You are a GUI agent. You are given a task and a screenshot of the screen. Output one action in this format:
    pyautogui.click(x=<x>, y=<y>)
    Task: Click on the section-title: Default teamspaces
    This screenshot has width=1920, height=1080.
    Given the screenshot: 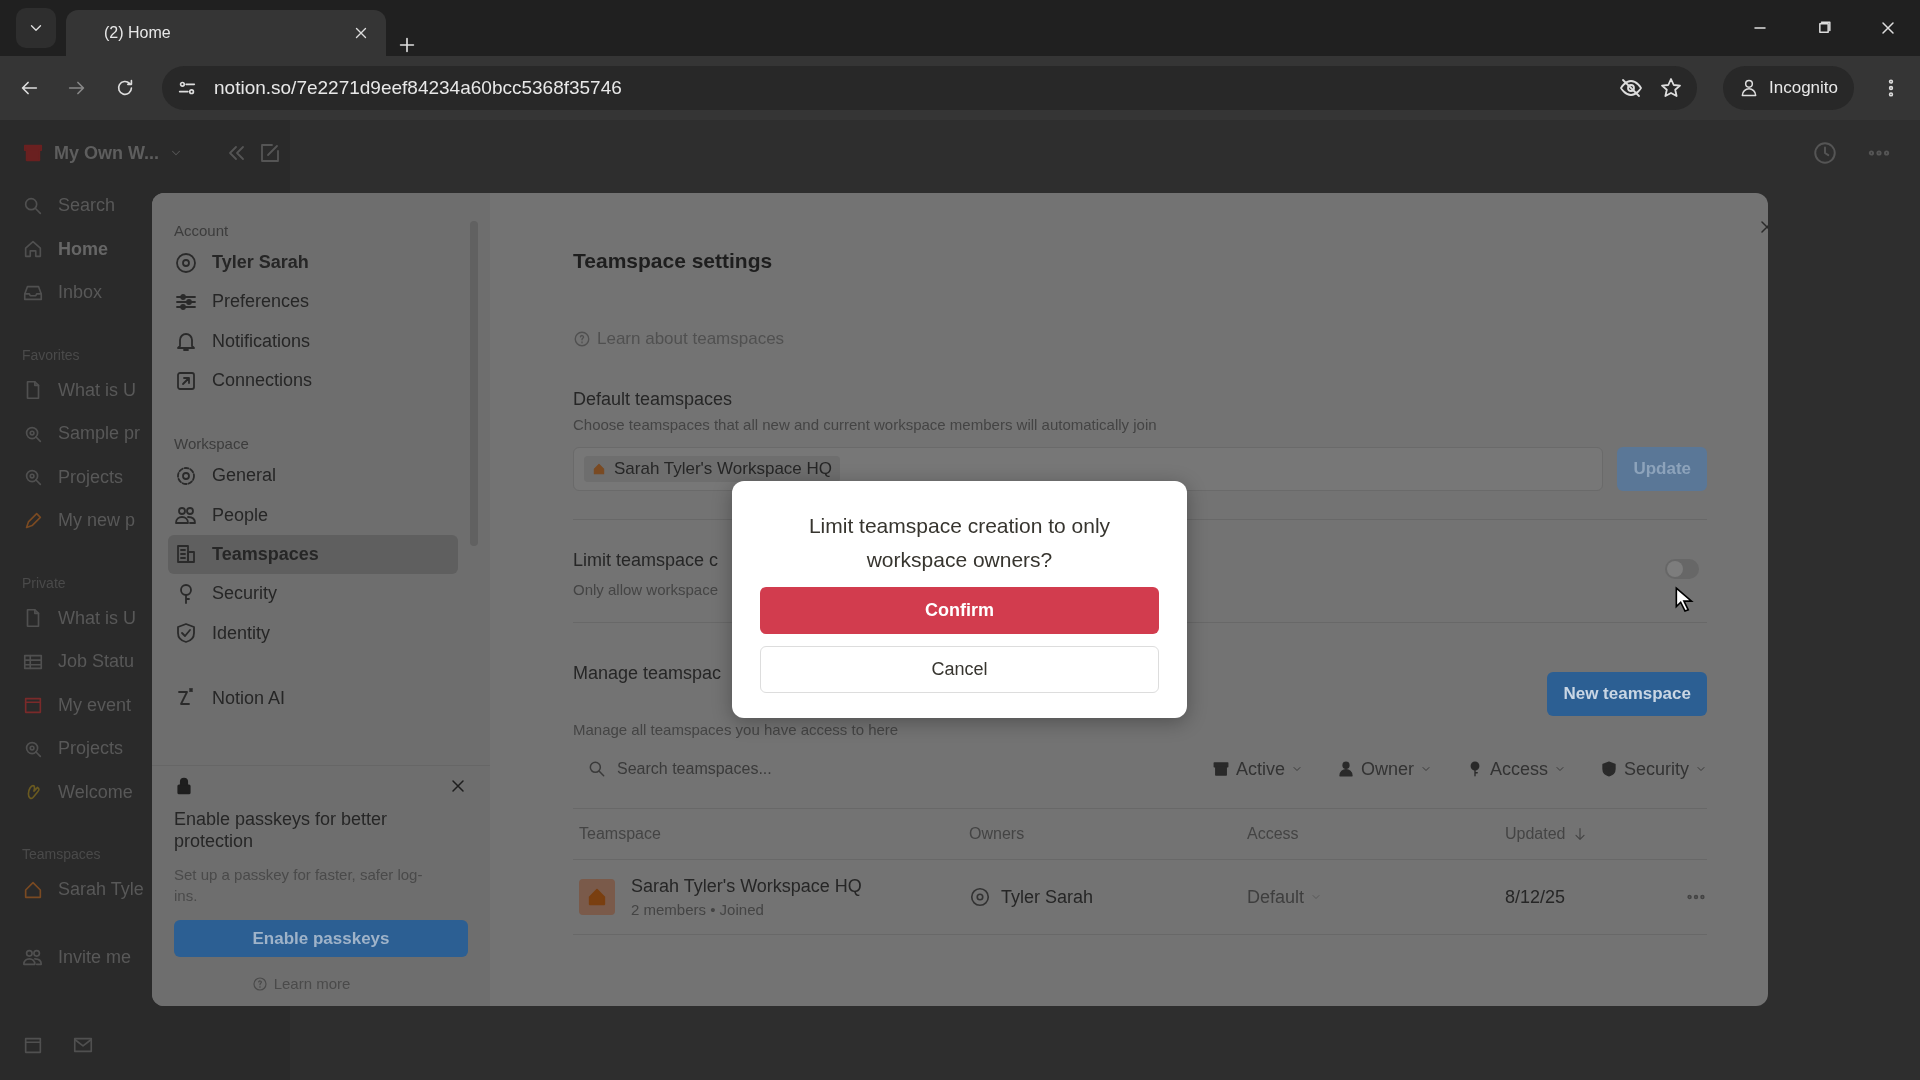 What is the action you would take?
    pyautogui.click(x=653, y=399)
    